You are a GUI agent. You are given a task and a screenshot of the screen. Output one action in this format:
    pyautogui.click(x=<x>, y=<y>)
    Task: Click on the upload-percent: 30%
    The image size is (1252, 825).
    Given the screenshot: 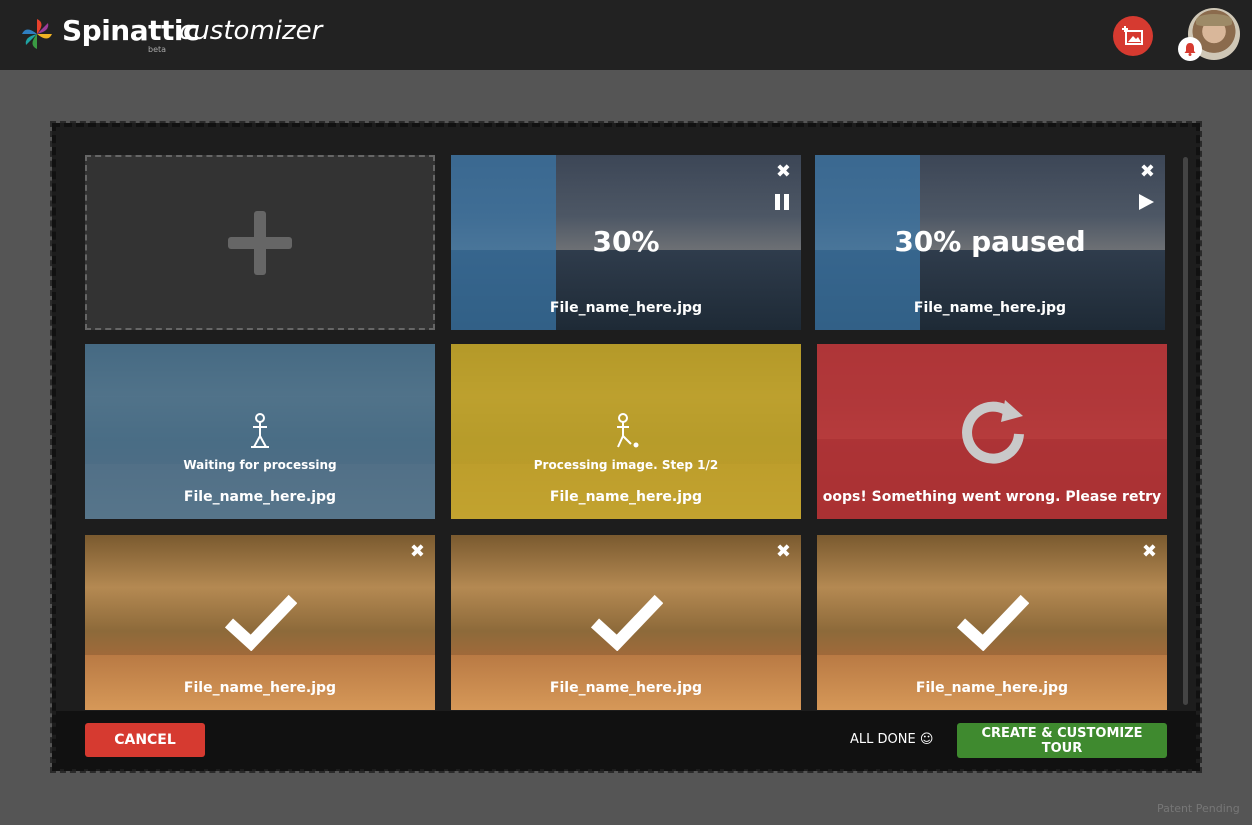 What is the action you would take?
    pyautogui.click(x=626, y=241)
    